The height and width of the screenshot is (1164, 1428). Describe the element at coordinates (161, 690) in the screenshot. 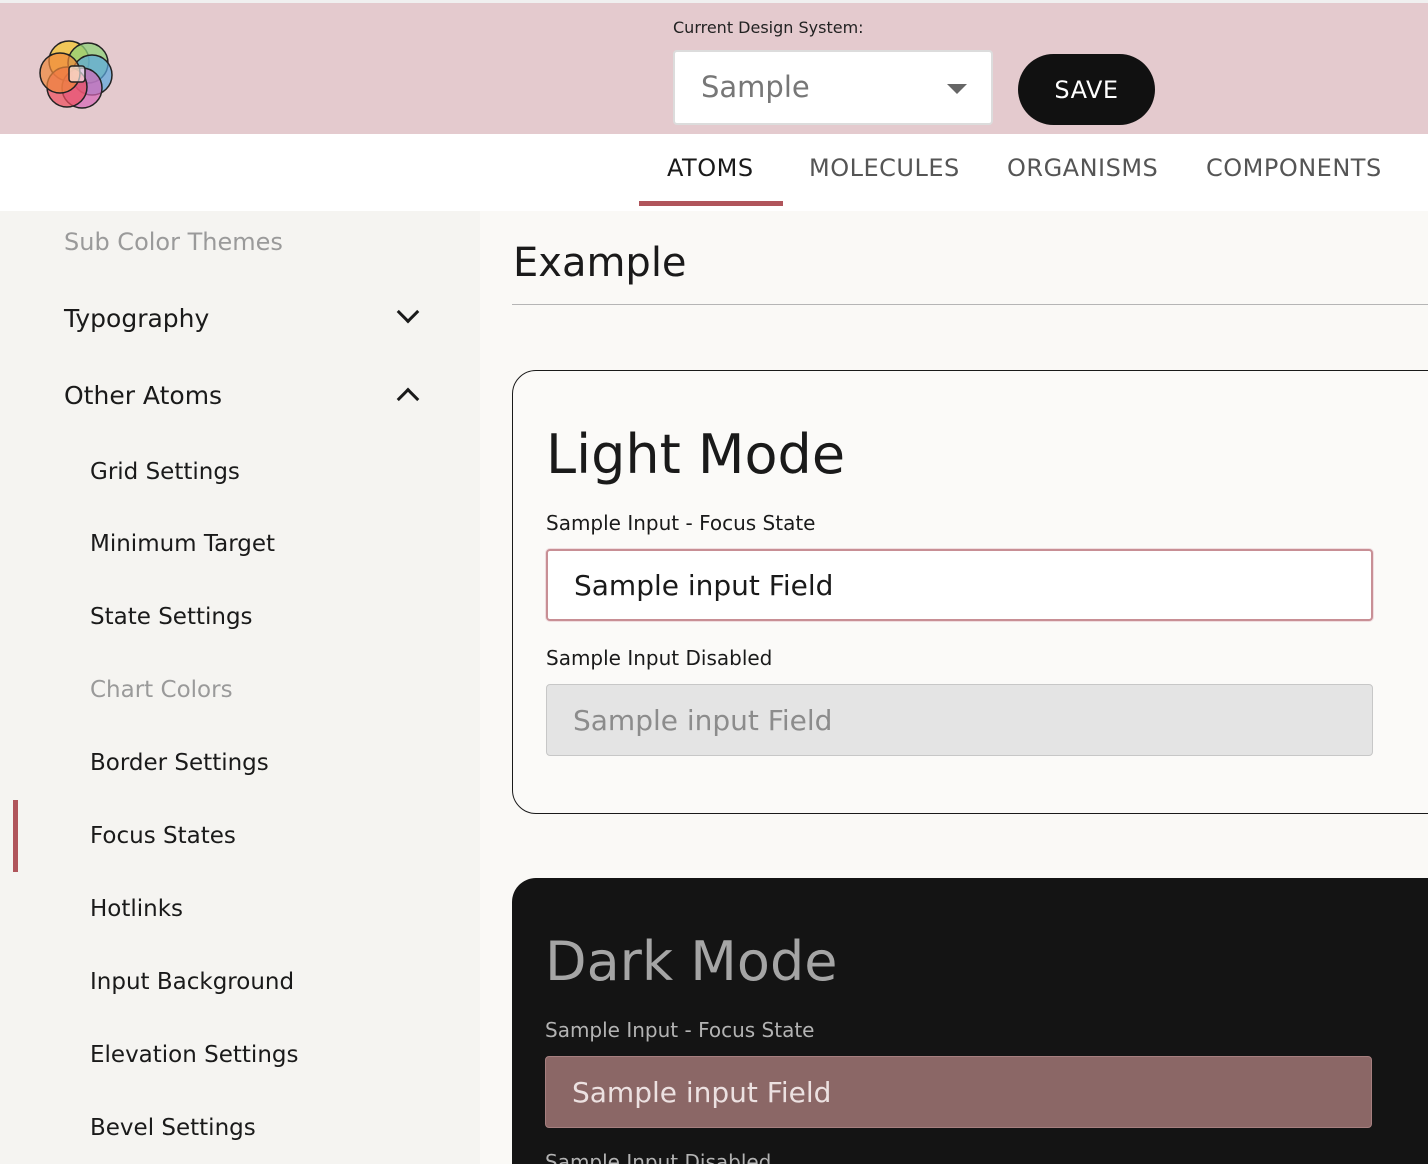

I see `sidebar-item-chart-colors: Chart Colors` at that location.